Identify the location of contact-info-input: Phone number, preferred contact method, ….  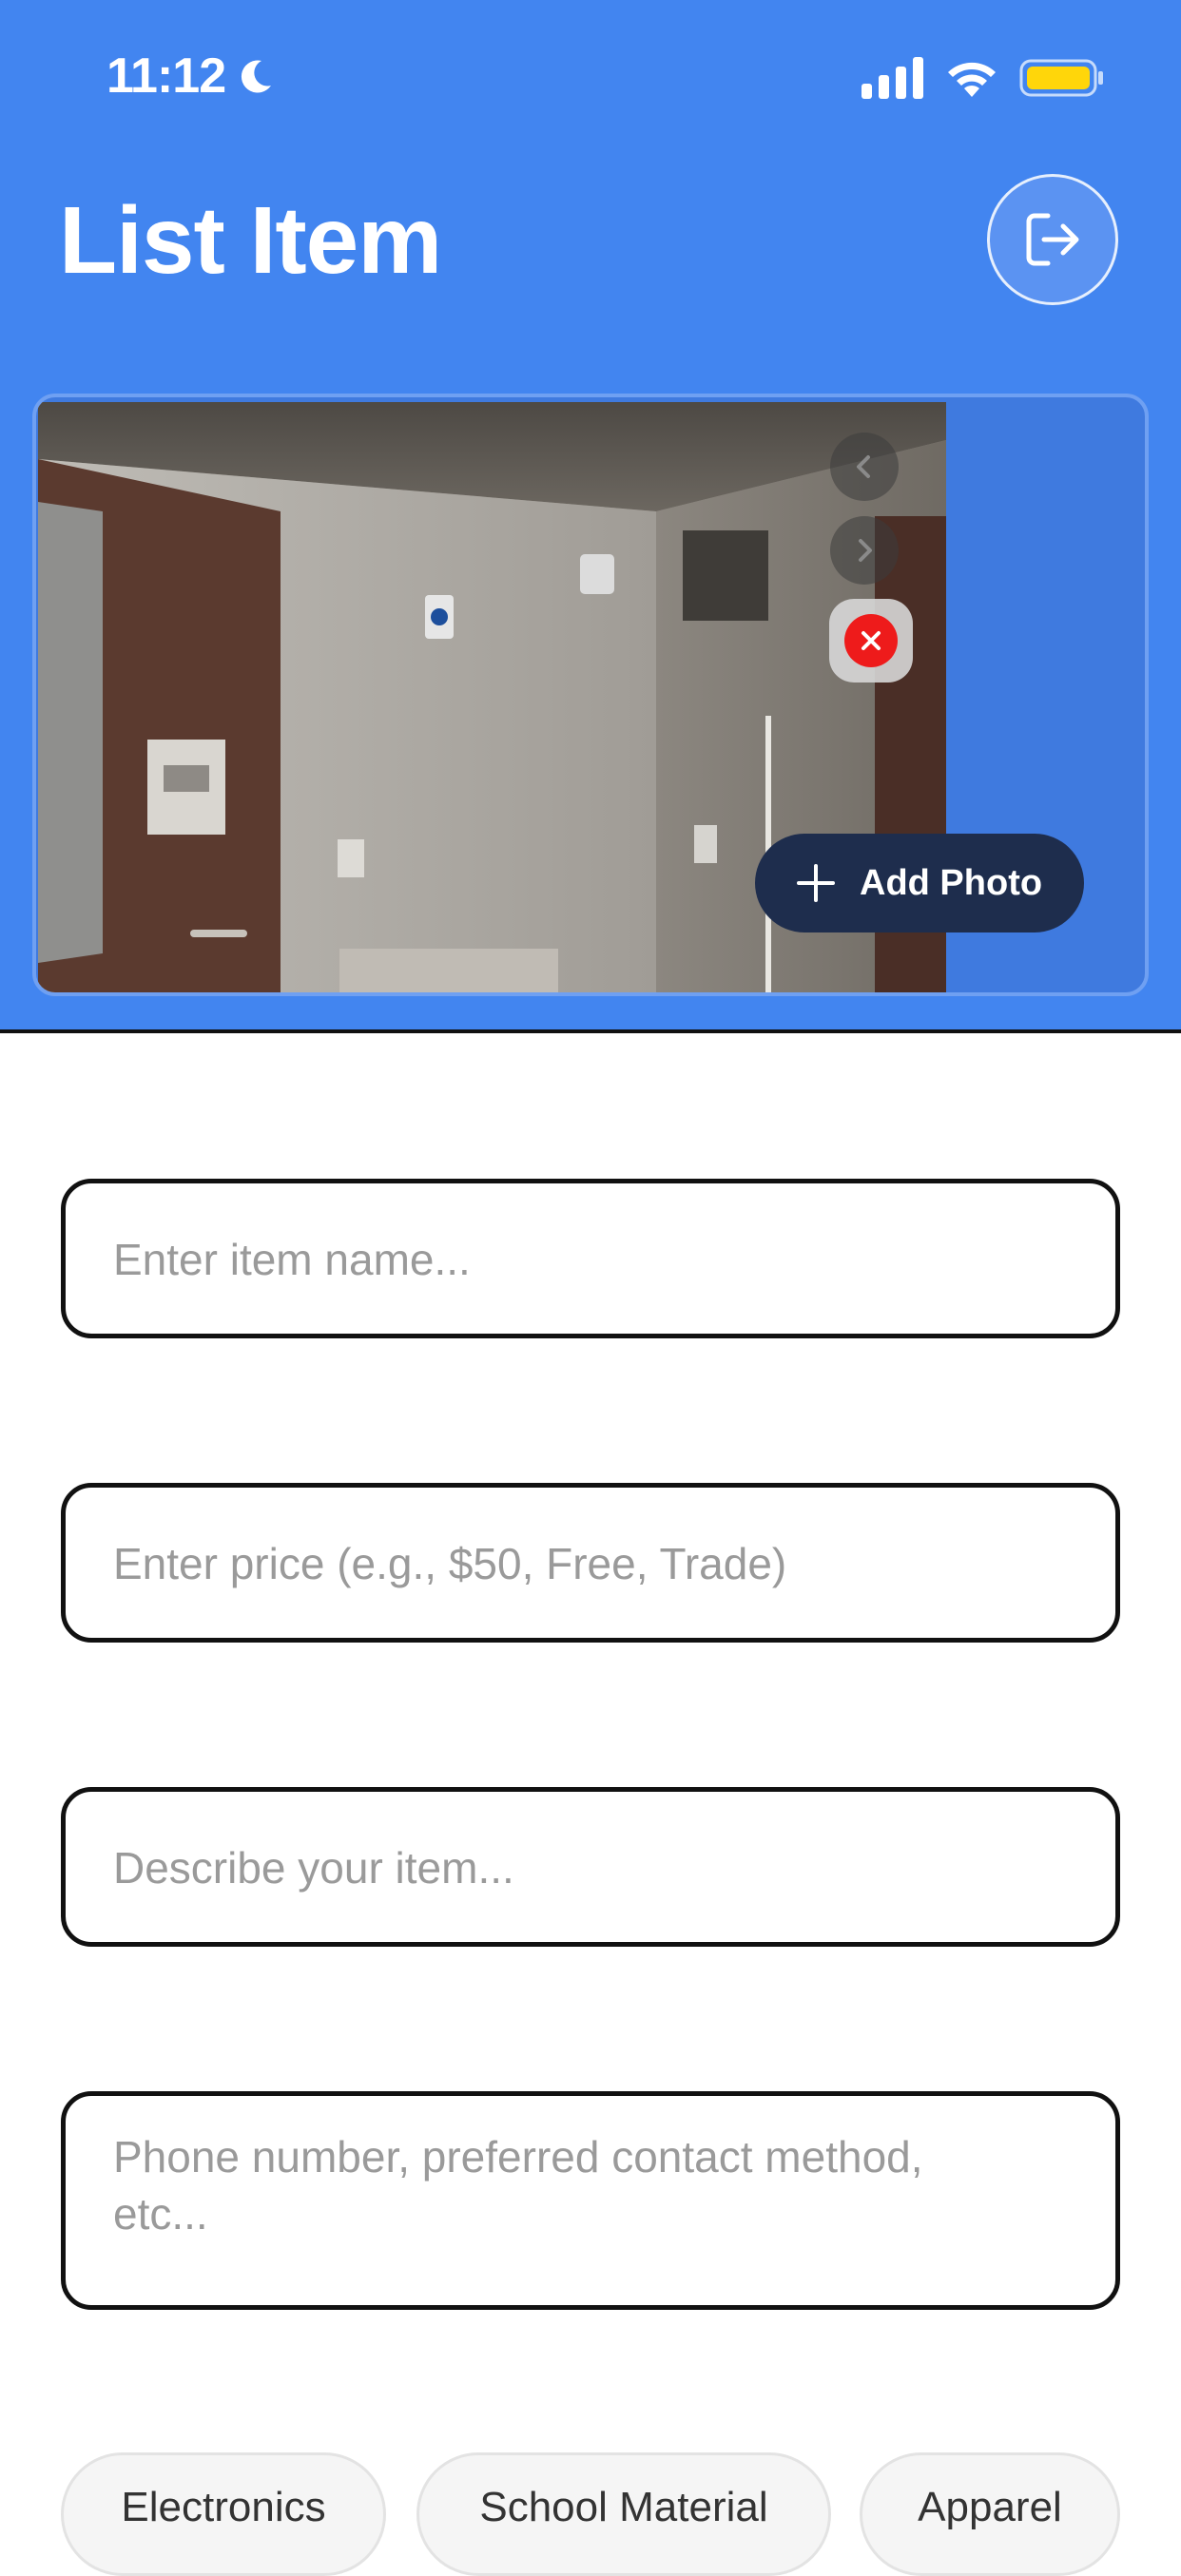
(590, 2200).